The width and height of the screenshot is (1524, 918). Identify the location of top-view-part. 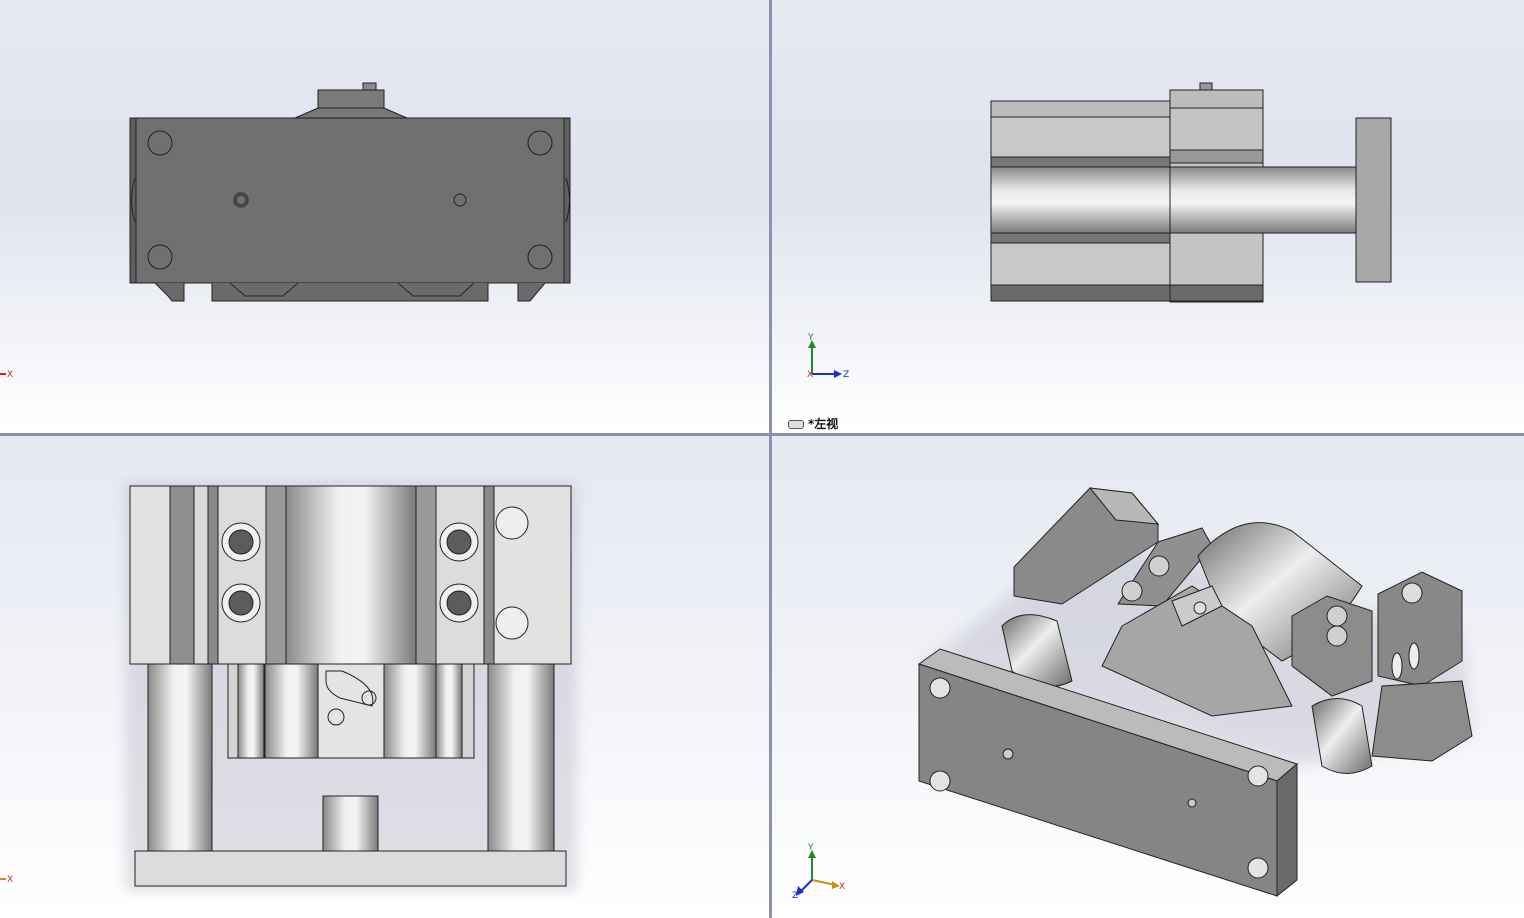
(350, 686).